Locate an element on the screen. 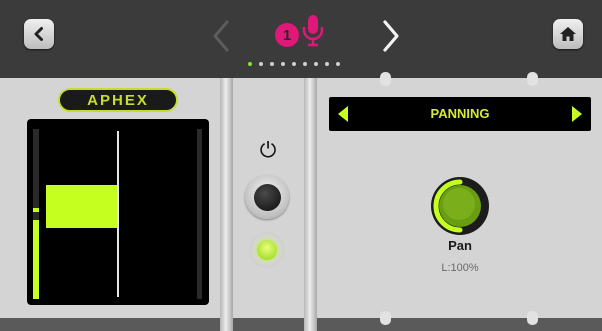 The width and height of the screenshot is (602, 331). power-icon: ⏻ is located at coordinates (268, 150).